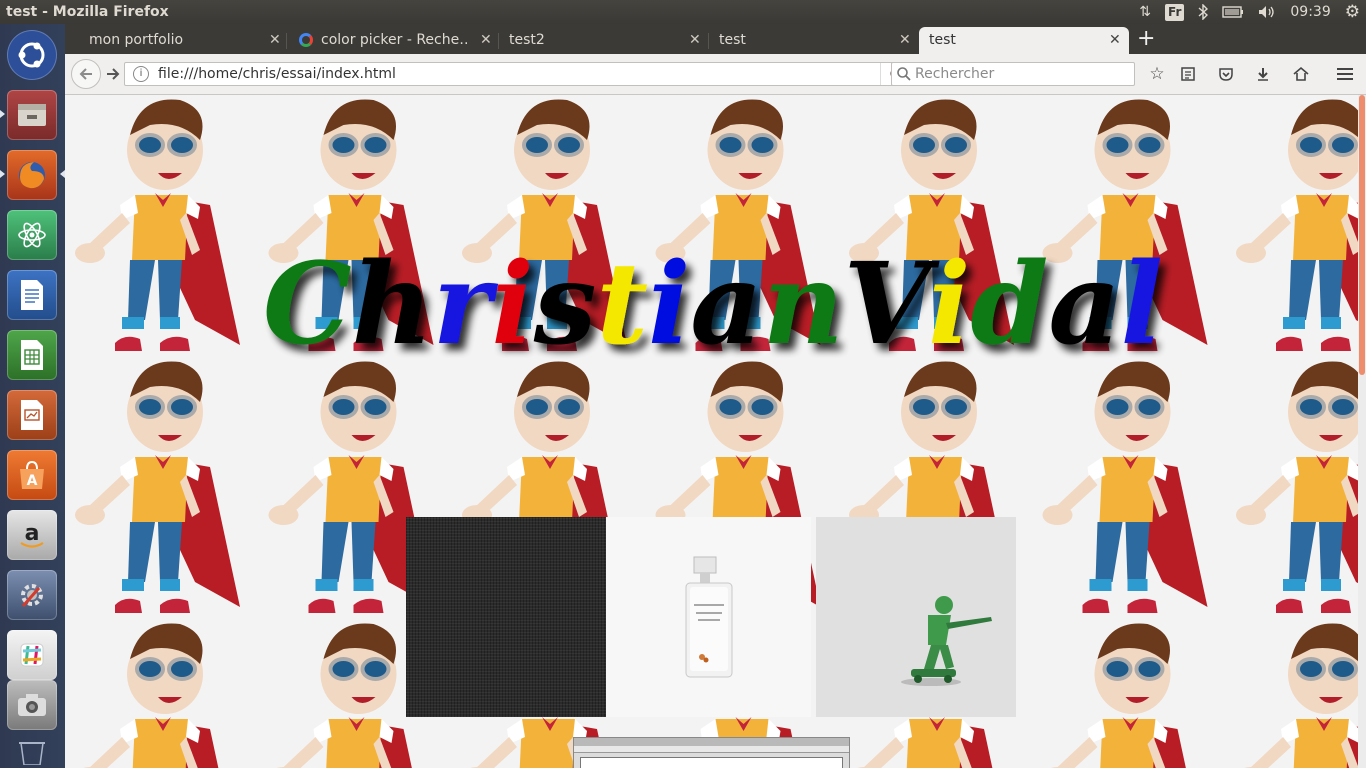 The width and height of the screenshot is (1366, 768). Describe the element at coordinates (1301, 74) in the screenshot. I see `home-icon` at that location.